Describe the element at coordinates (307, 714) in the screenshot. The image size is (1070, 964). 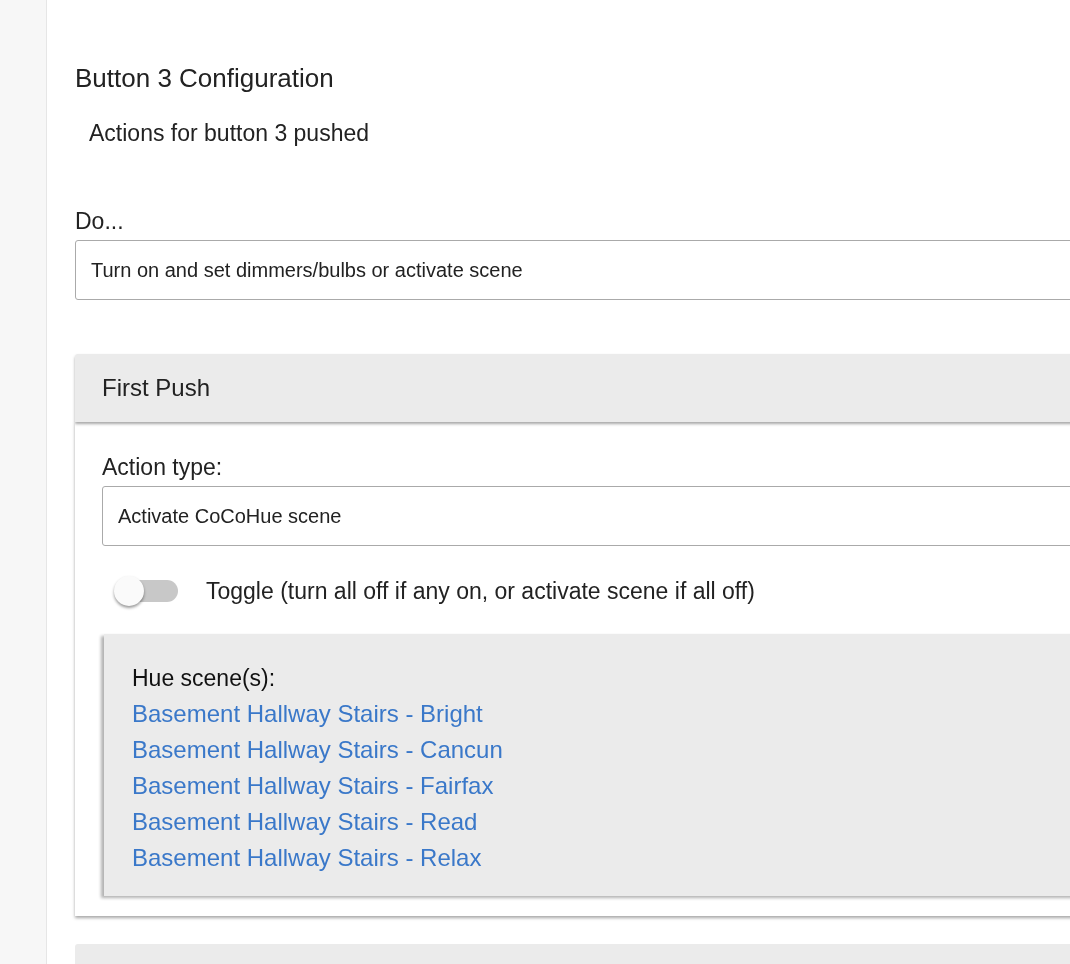
I see `scene-link: Basement Hallway Stairs - Bright` at that location.